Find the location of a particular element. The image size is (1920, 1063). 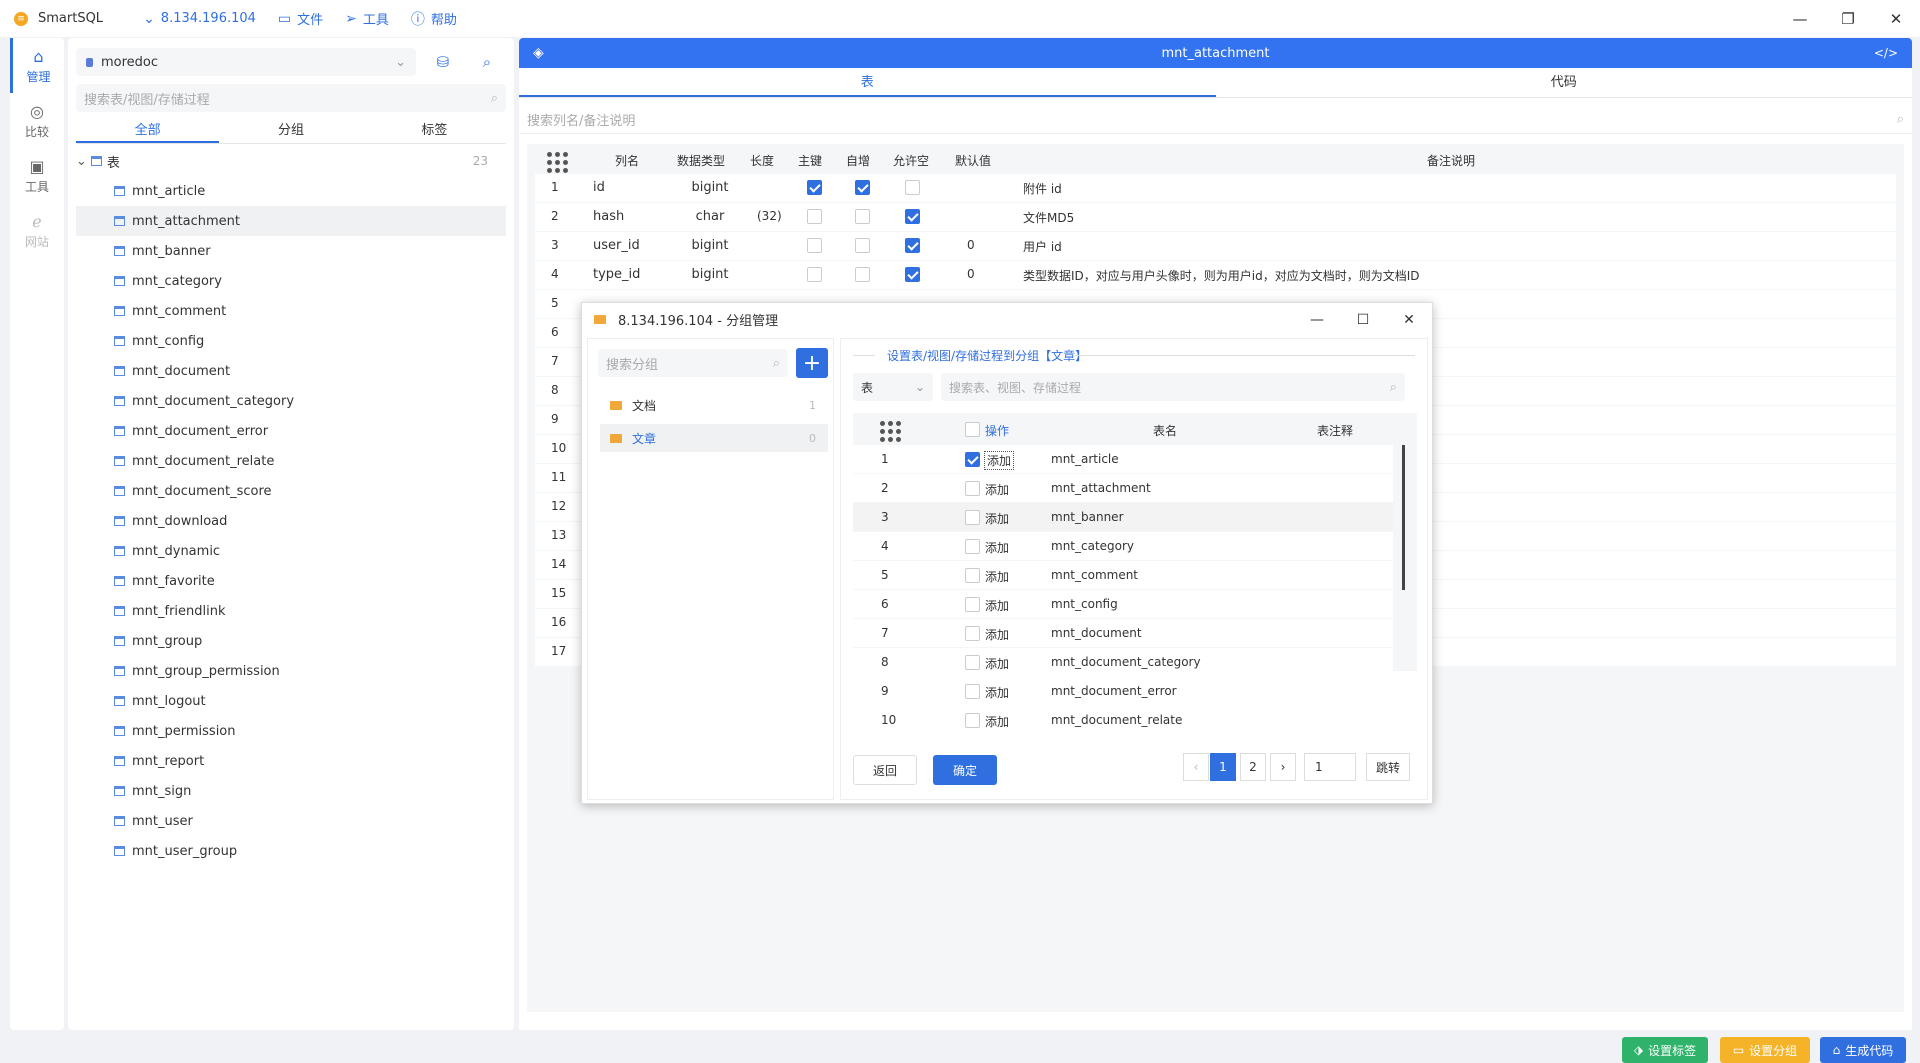

object-row: 4 添加 mnt_category is located at coordinates (1123, 546).